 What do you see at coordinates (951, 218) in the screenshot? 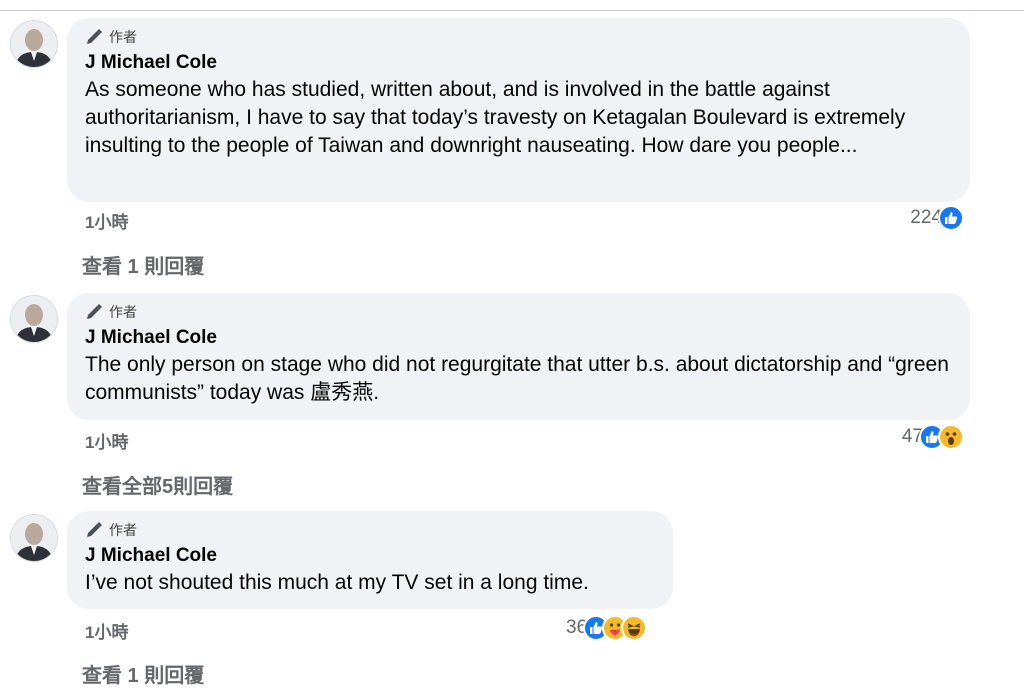
I see `like-icon` at bounding box center [951, 218].